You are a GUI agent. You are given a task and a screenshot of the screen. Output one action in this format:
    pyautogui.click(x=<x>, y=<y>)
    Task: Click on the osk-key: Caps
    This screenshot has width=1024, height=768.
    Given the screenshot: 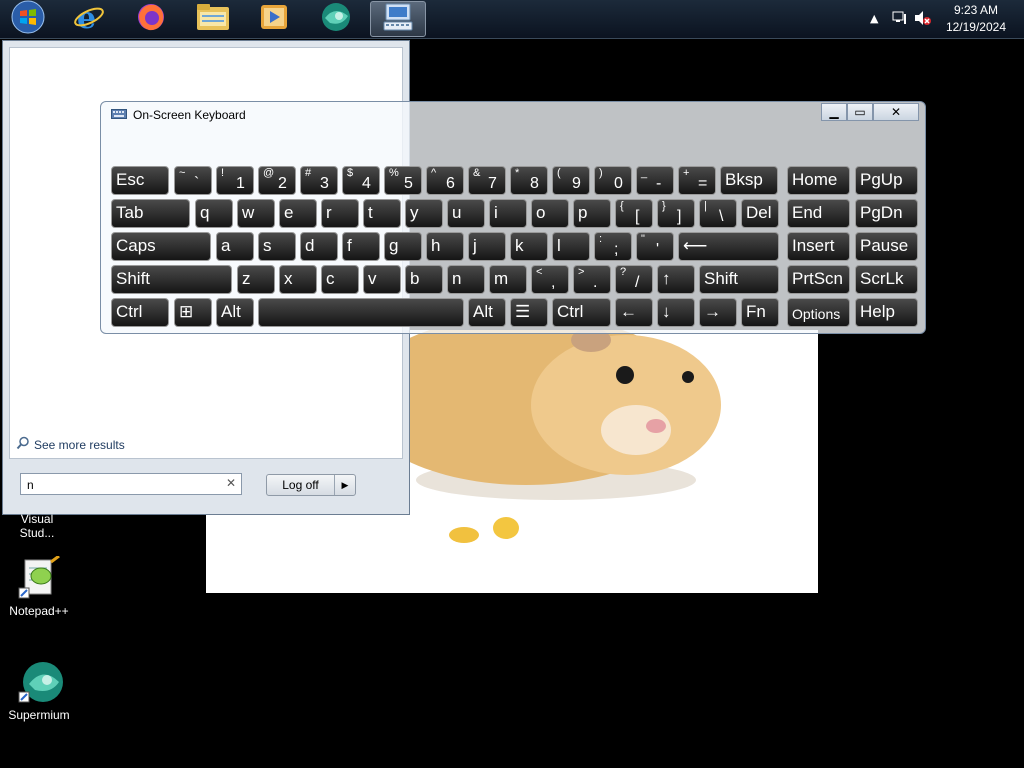 What is the action you would take?
    pyautogui.click(x=161, y=246)
    